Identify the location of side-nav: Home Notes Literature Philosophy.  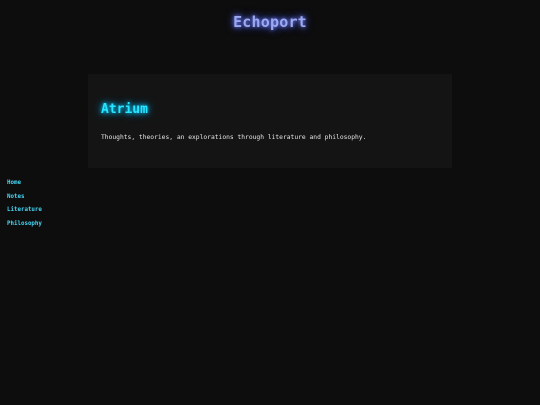
(24, 205).